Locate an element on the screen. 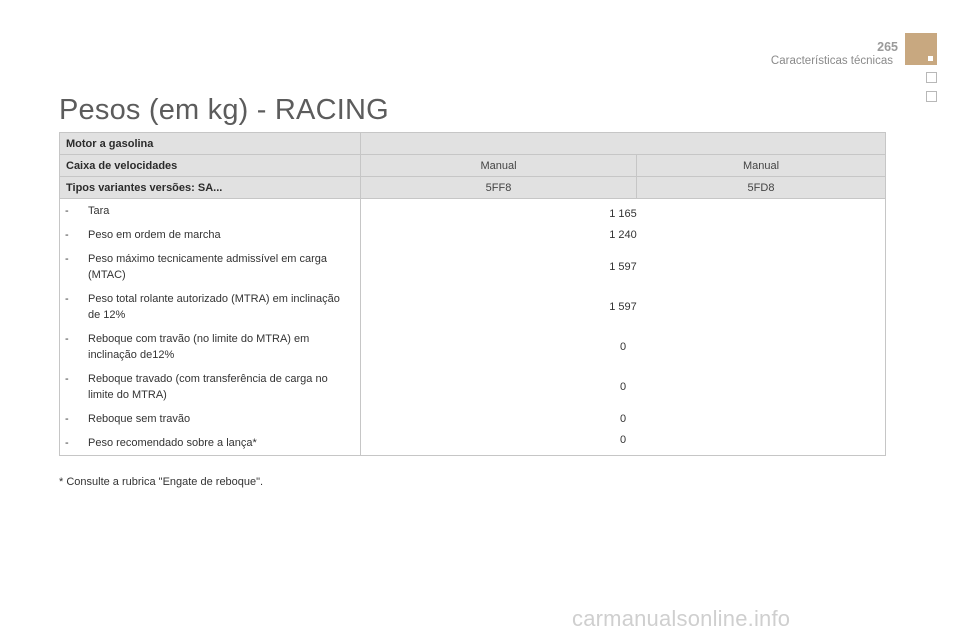 This screenshot has height=640, width=960. variants-header-row: Tipos variantes versões: SA... 5FF8 5FD8 is located at coordinates (472, 187).